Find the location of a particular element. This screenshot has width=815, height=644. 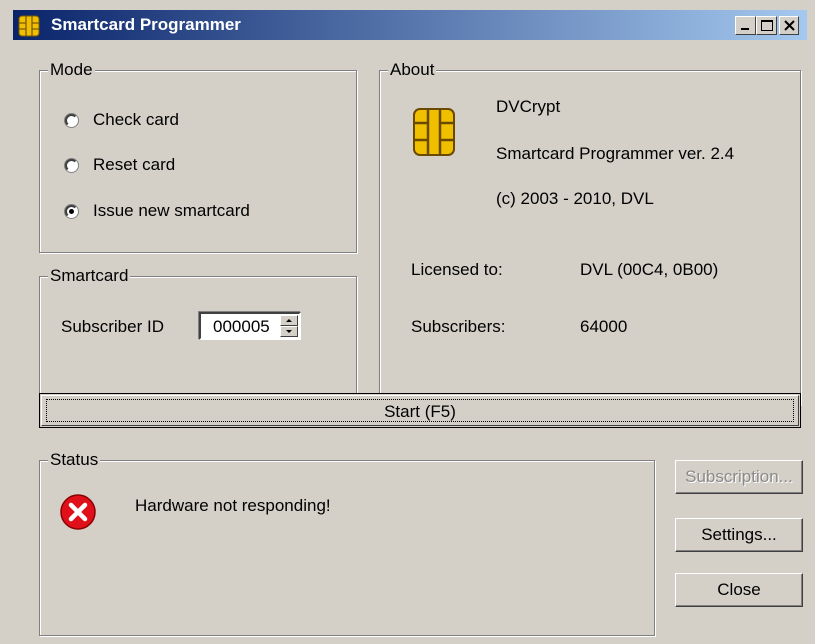

status-group-label: Status is located at coordinates (74, 460).